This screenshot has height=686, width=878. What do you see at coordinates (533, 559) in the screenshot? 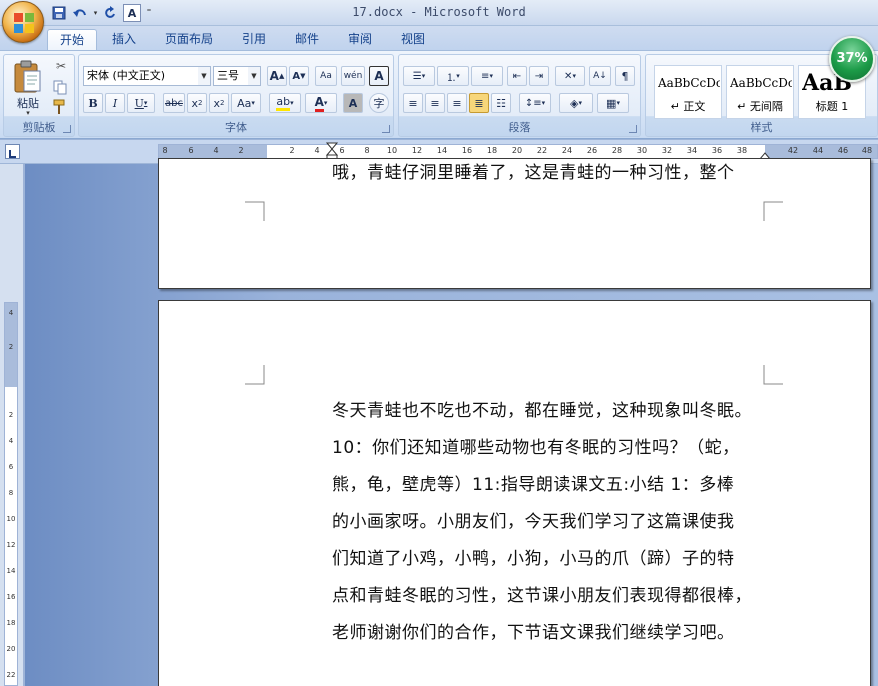
I see `paragraph-line: 们知道了小鸡，小鸭，小狗，小马的爪（蹄）子的特` at bounding box center [533, 559].